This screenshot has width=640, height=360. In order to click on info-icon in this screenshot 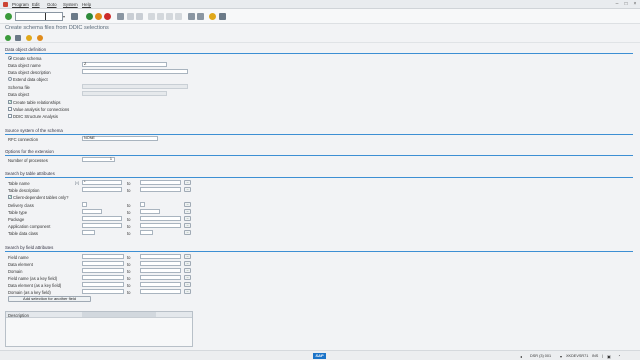, I will do `click(29, 38)`.